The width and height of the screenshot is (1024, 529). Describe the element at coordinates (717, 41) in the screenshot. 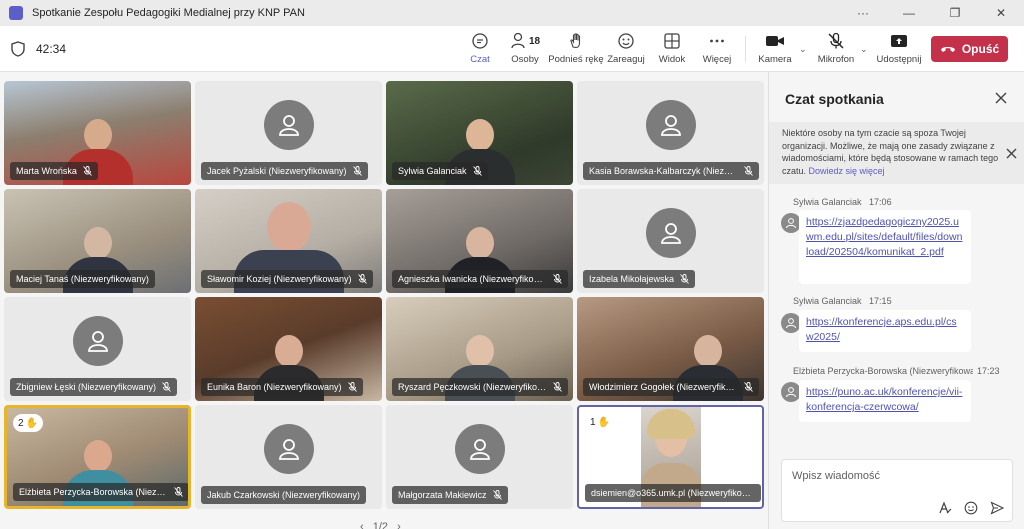

I see `more-icon` at that location.